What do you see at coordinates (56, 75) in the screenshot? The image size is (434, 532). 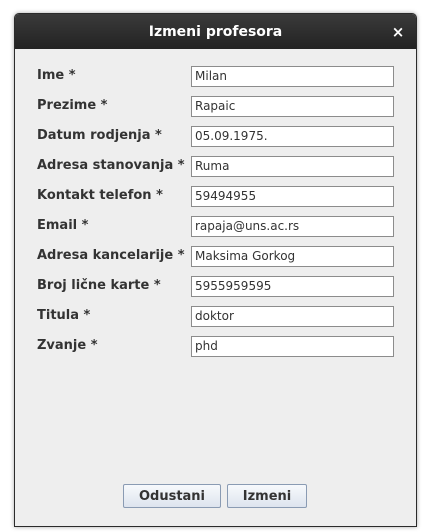 I see `ime-label: Ime *` at bounding box center [56, 75].